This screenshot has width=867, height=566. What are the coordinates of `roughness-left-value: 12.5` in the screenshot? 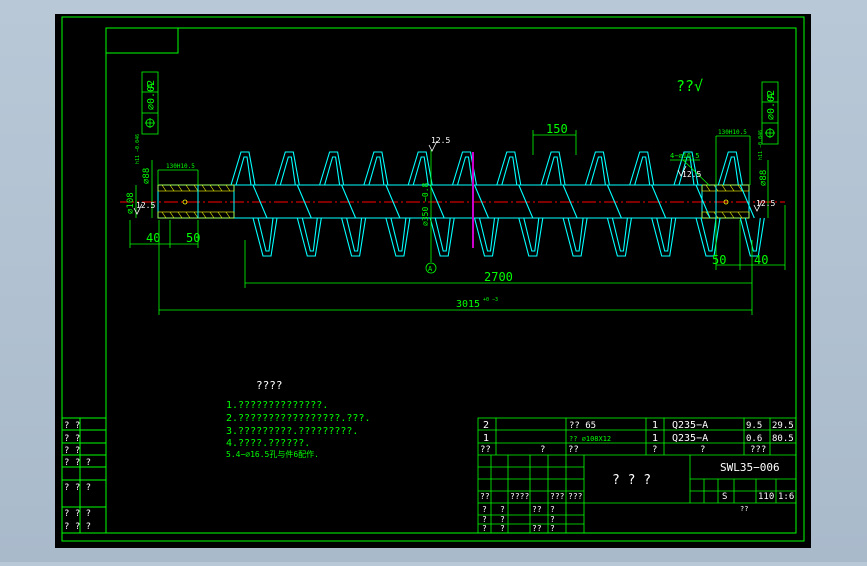 It's located at (145, 205).